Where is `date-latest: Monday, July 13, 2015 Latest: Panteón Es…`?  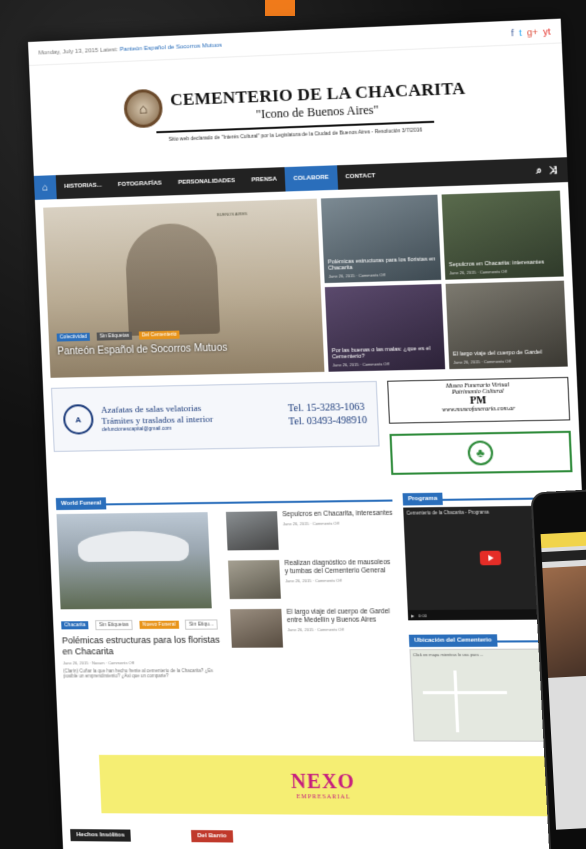
date-latest: Monday, July 13, 2015 Latest: Panteón Es… is located at coordinates (130, 49).